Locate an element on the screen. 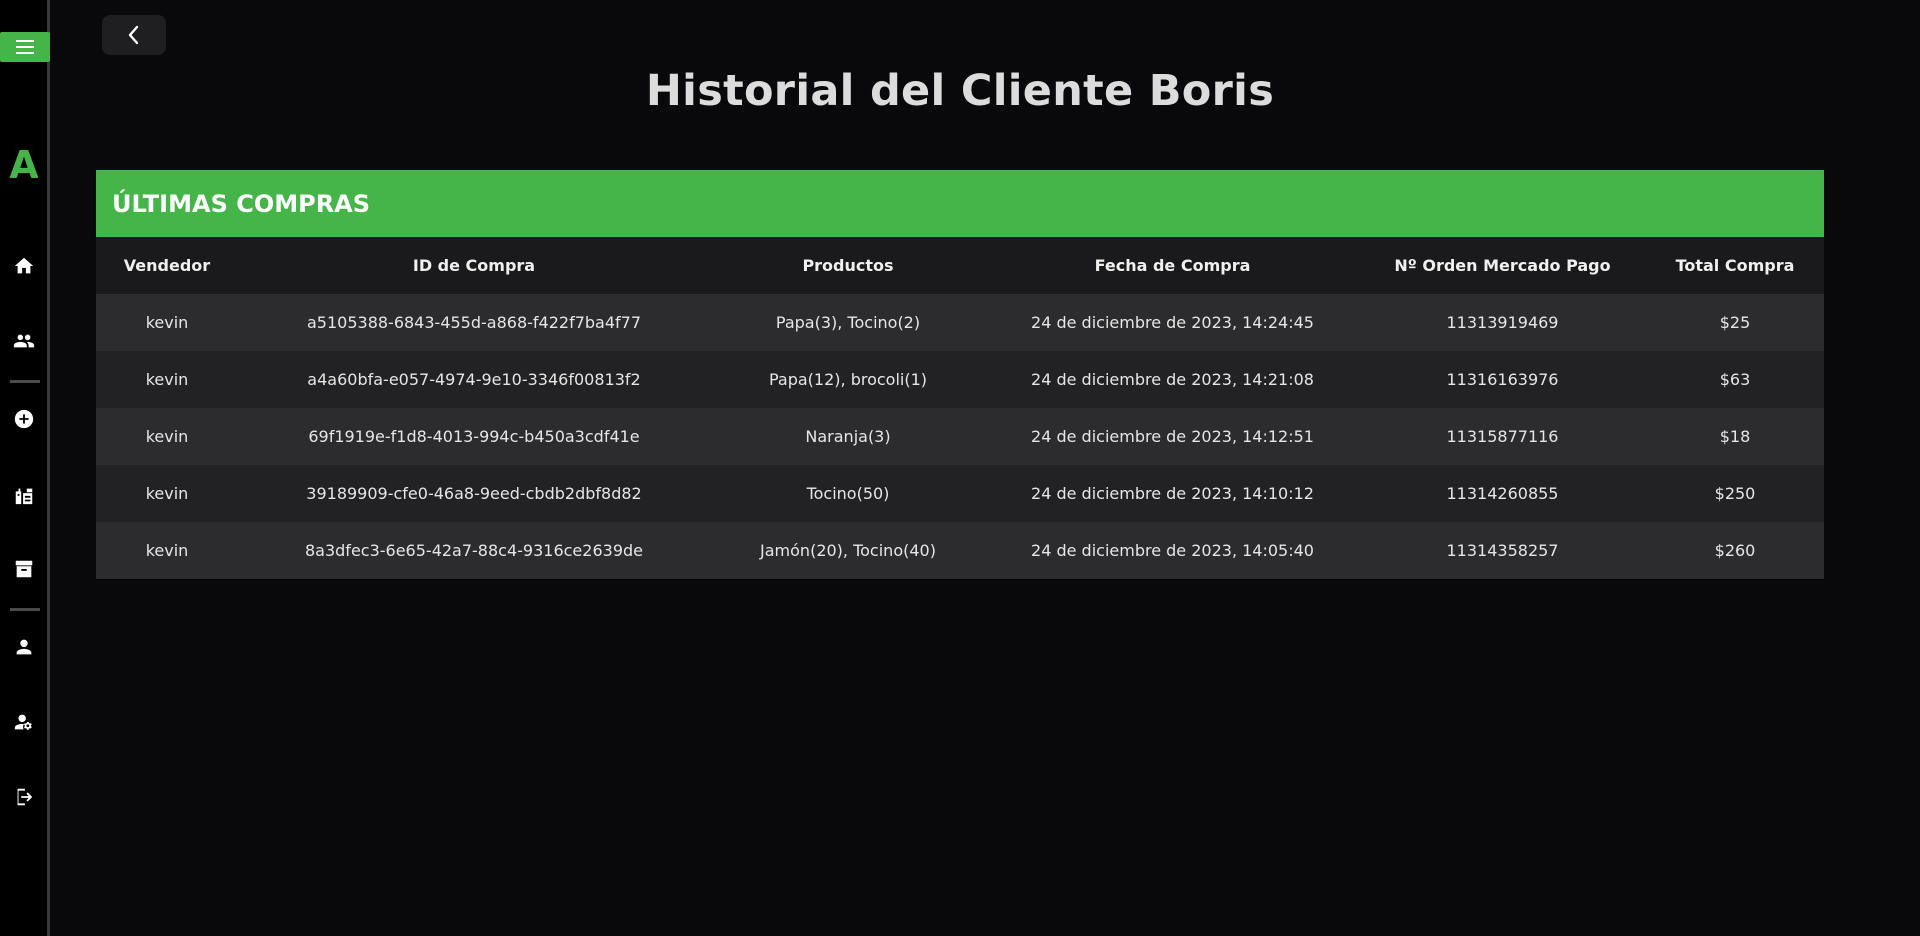  cell-orden: 11314358257 is located at coordinates (1502, 550).